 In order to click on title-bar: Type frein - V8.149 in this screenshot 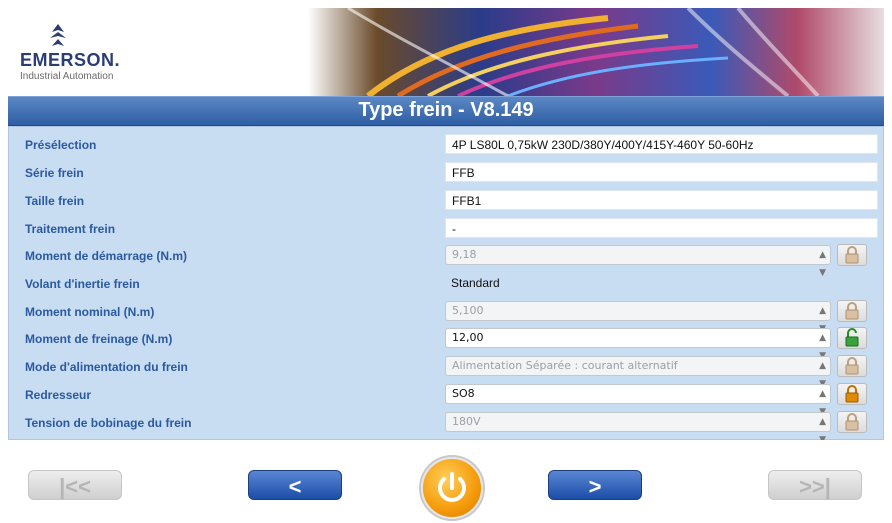, I will do `click(446, 111)`.